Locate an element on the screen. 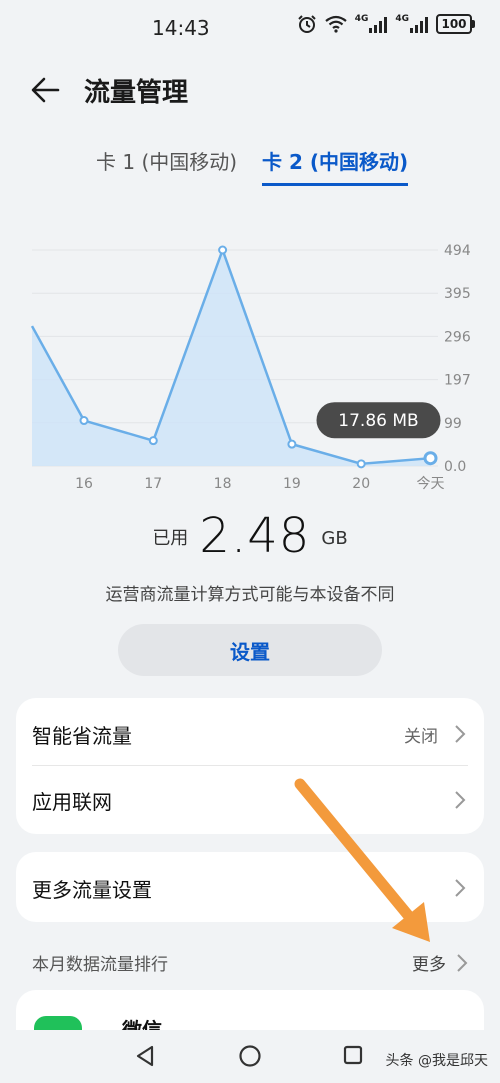 This screenshot has width=500, height=1083. x-tick-label: 16 is located at coordinates (84, 484).